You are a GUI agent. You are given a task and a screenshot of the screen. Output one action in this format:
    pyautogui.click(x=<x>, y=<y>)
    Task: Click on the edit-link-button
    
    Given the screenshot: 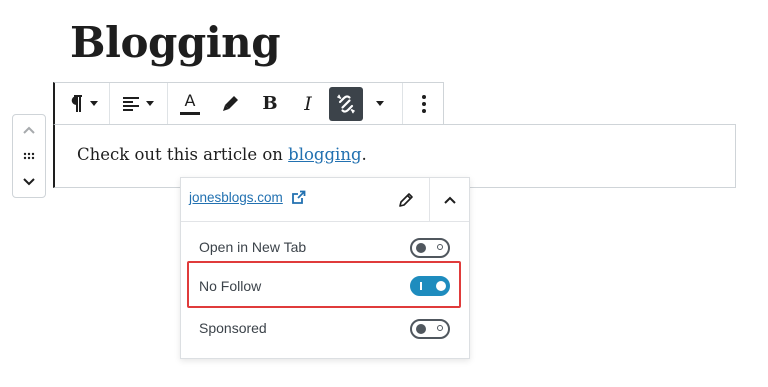 What is the action you would take?
    pyautogui.click(x=406, y=200)
    